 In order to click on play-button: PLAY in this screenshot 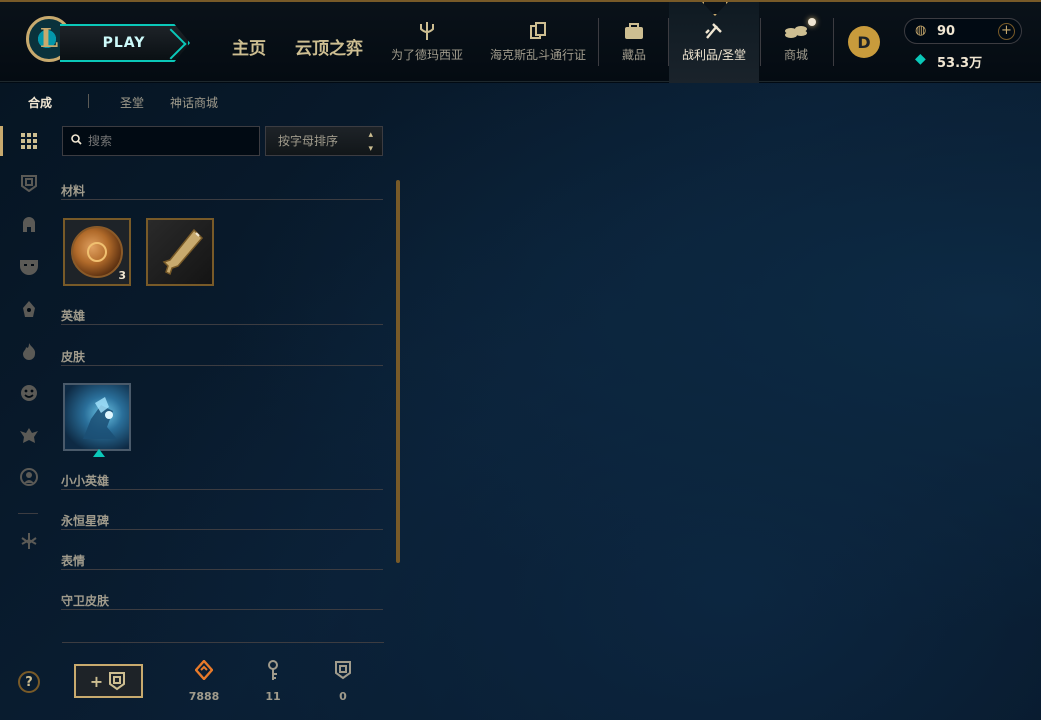, I will do `click(125, 43)`.